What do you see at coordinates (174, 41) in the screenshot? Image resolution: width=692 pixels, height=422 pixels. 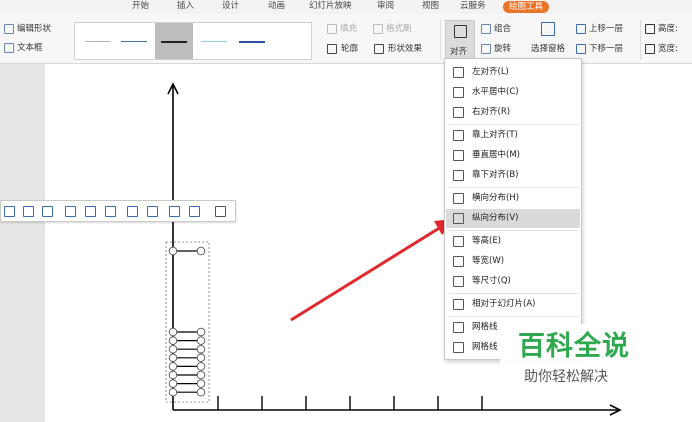 I see `line-style-selected` at bounding box center [174, 41].